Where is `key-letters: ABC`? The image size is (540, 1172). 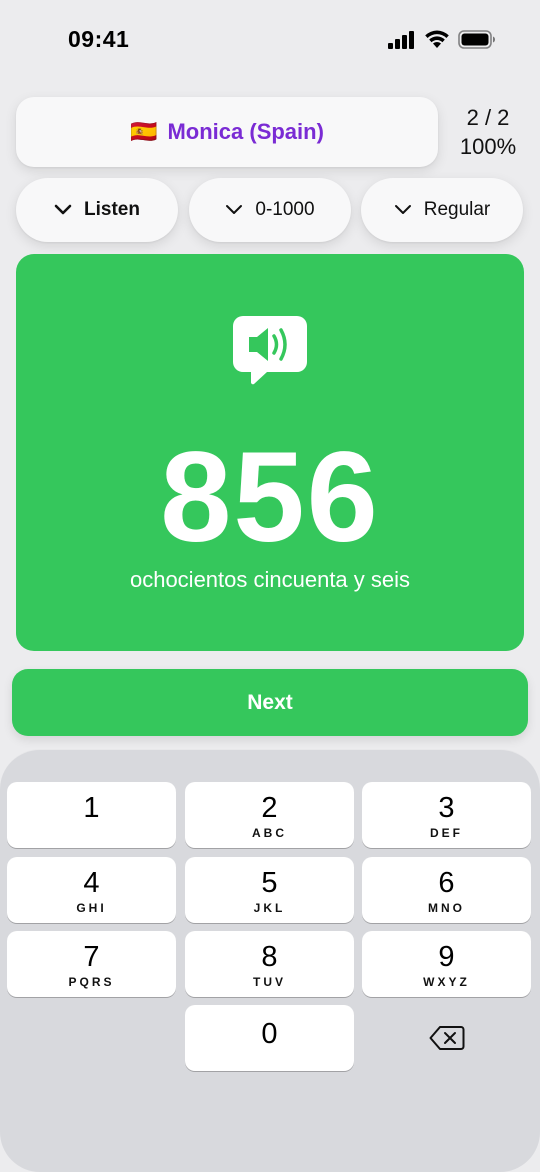
key-letters: ABC is located at coordinates (269, 833).